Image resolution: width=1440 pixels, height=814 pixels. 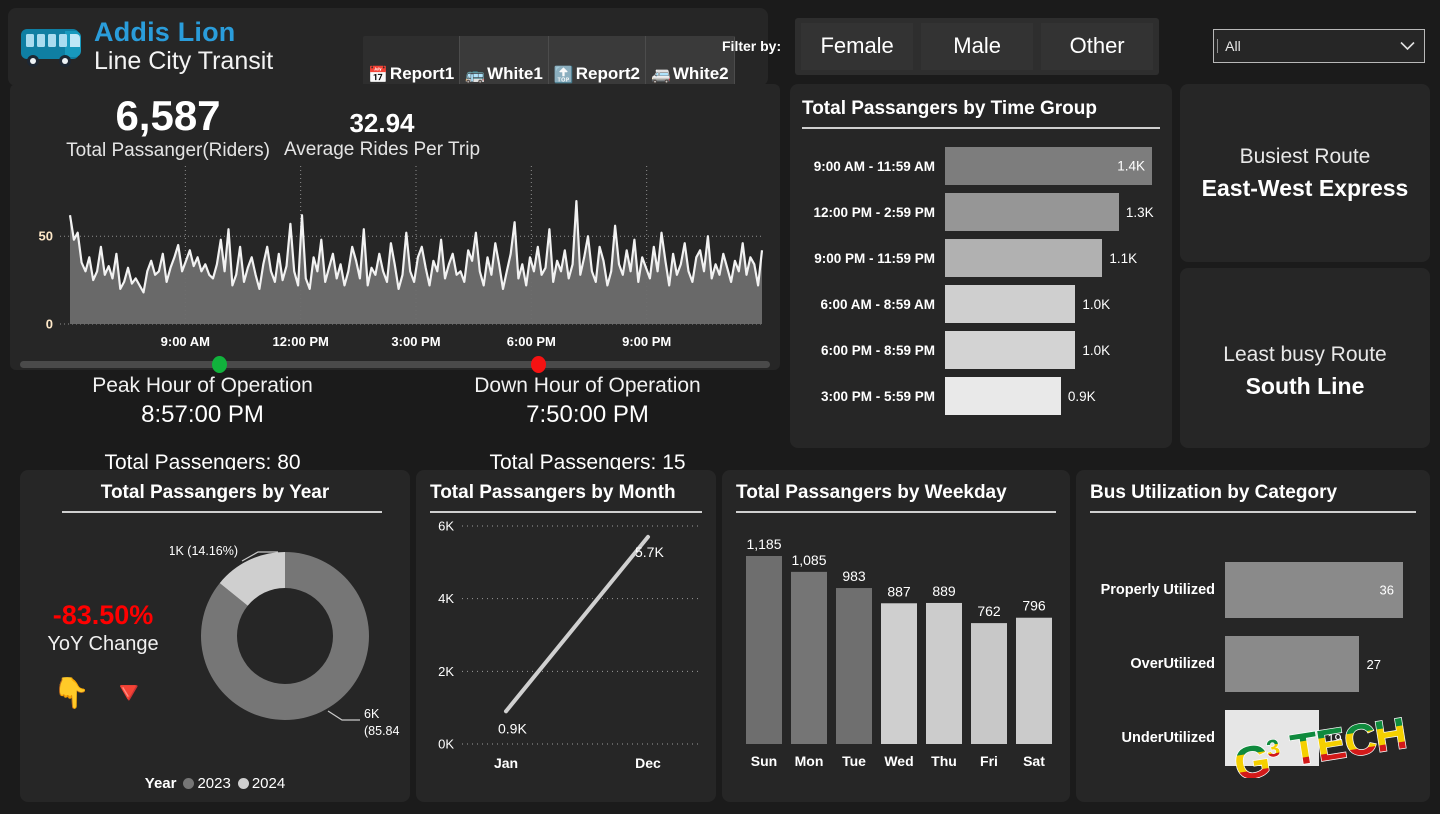 What do you see at coordinates (1373, 664) in the screenshot?
I see `utilization-value: 27` at bounding box center [1373, 664].